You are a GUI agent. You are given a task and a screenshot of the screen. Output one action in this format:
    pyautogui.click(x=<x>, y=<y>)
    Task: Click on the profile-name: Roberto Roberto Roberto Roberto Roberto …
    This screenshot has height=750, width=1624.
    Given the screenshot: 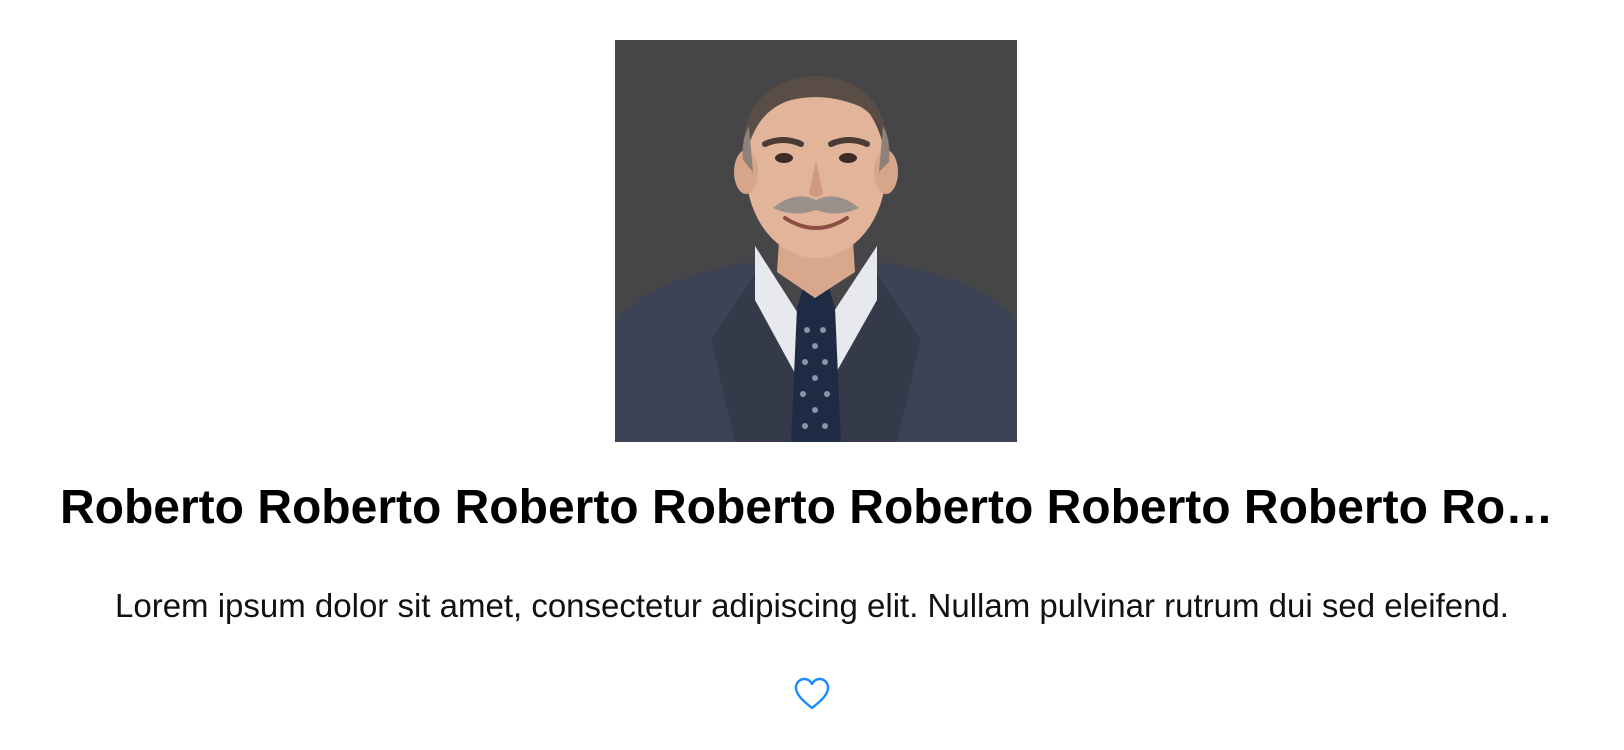 What is the action you would take?
    pyautogui.click(x=812, y=507)
    